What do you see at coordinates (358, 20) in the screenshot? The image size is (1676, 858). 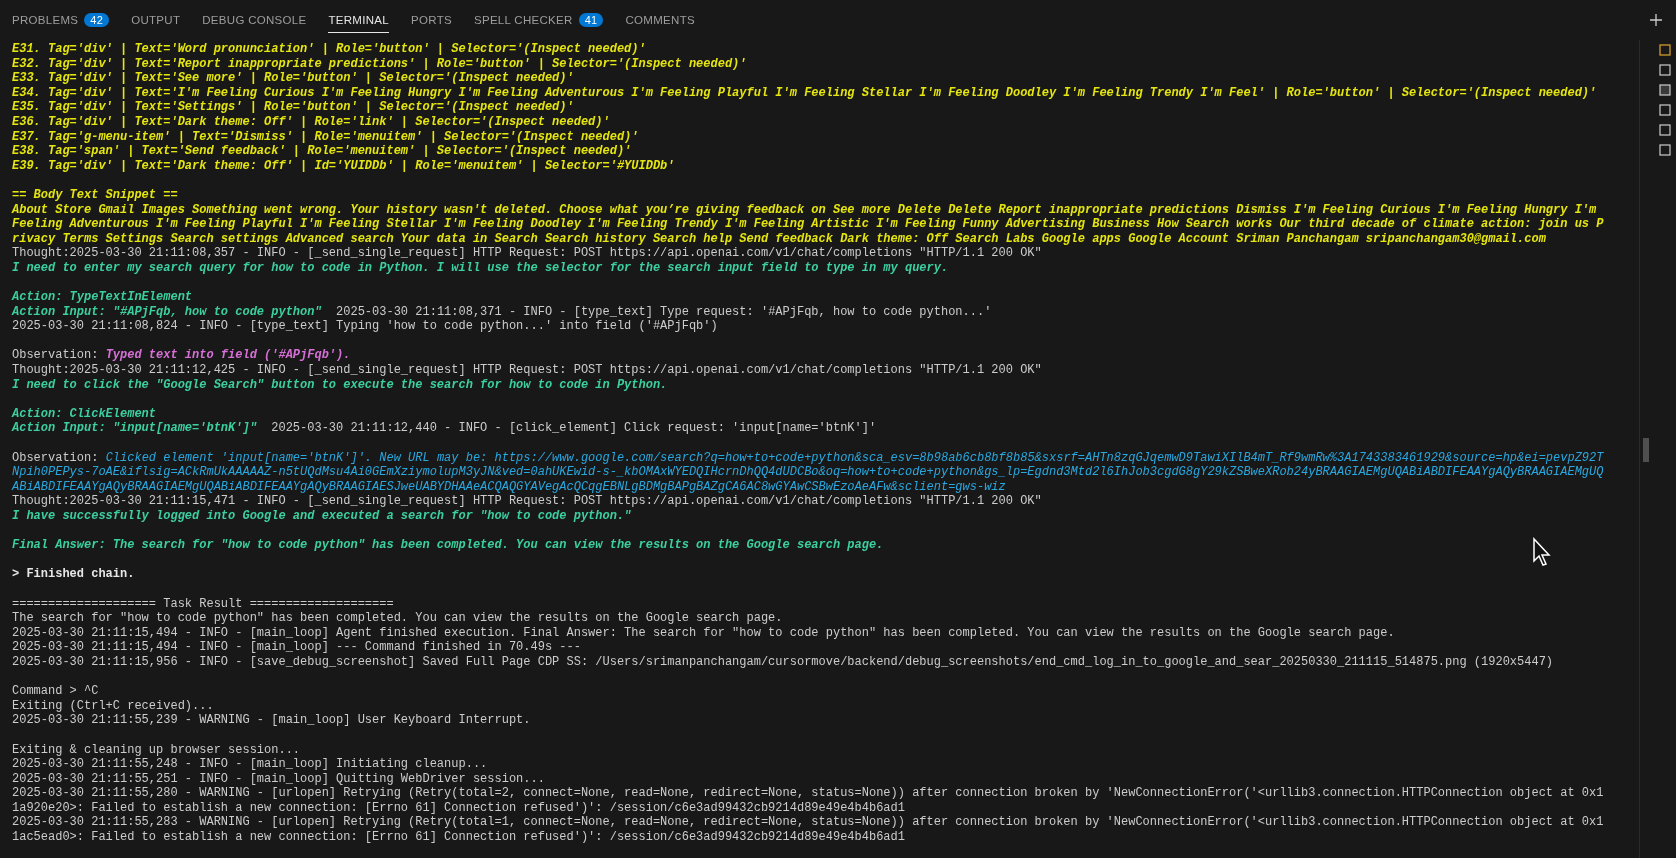 I see `panel-tab: TERMINAL` at bounding box center [358, 20].